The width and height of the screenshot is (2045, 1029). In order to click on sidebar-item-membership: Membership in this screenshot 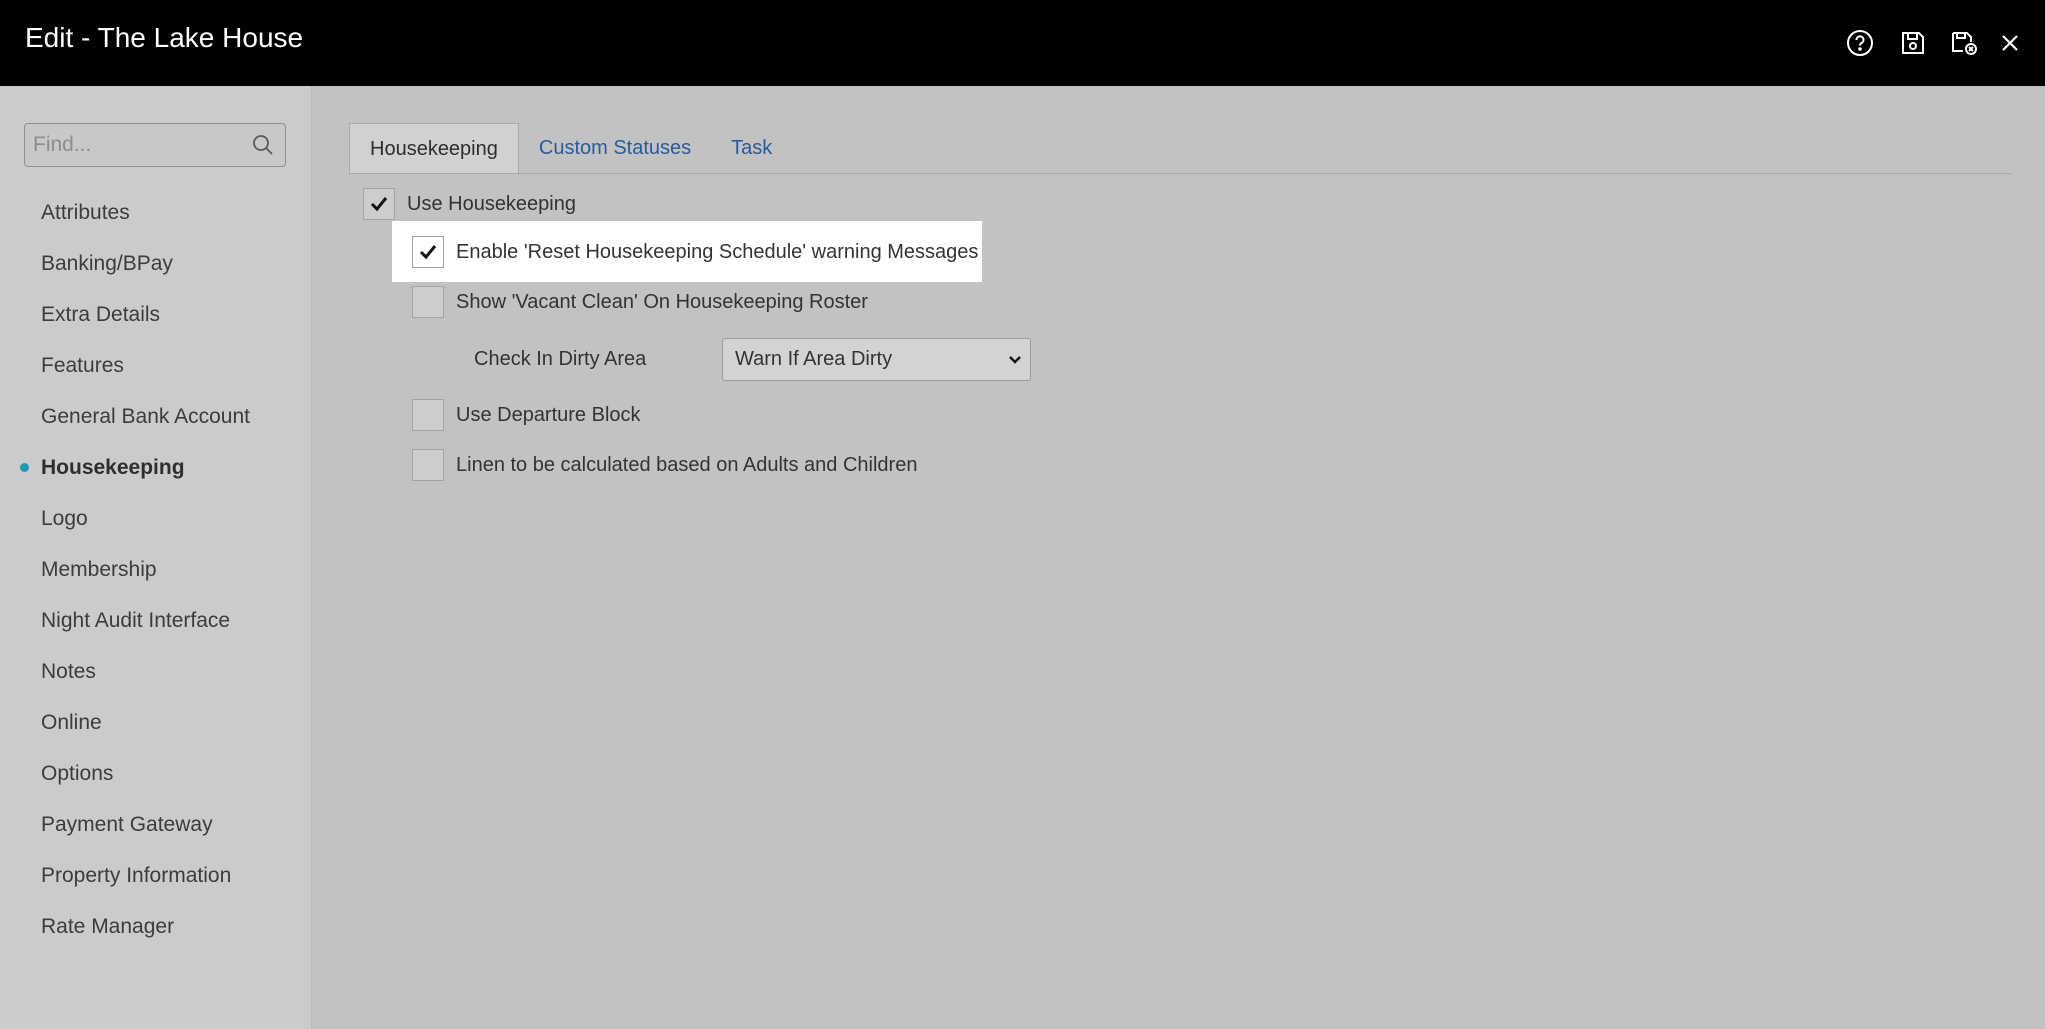, I will do `click(156, 569)`.